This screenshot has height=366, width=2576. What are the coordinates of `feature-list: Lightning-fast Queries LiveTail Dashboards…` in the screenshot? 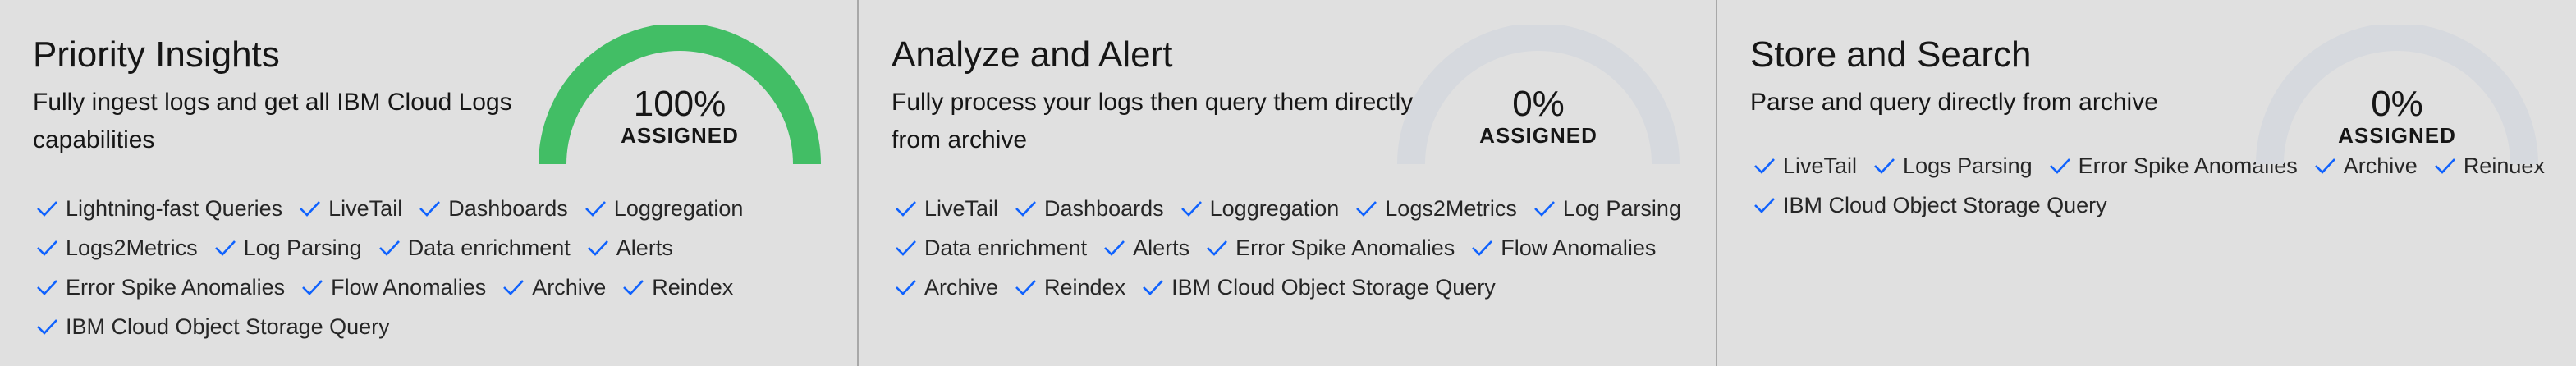 It's located at (444, 267).